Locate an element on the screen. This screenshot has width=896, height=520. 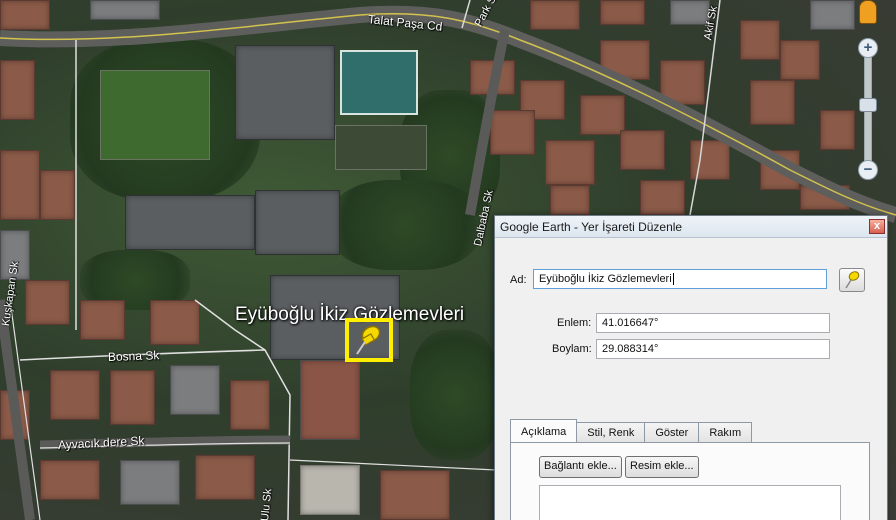
longitude-label: Boylam: is located at coordinates (572, 349).